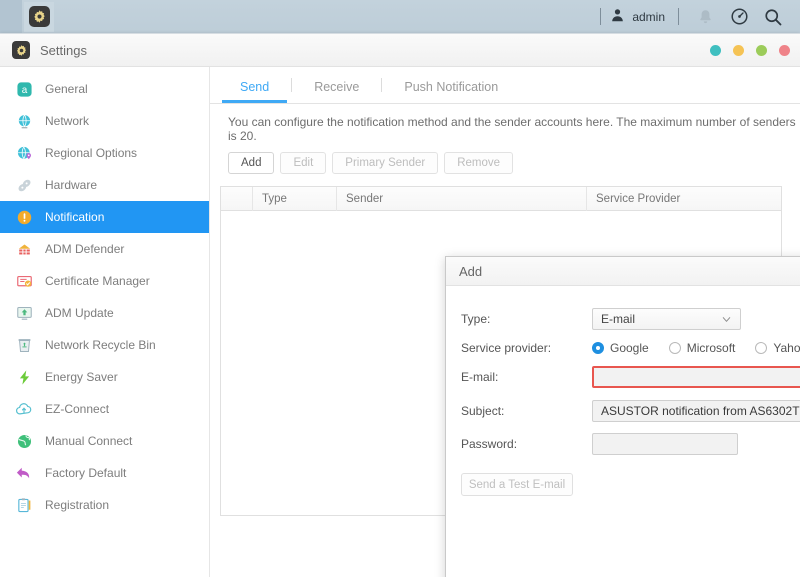 The width and height of the screenshot is (800, 577). I want to click on topbar-right-group: admin, so click(695, 16).